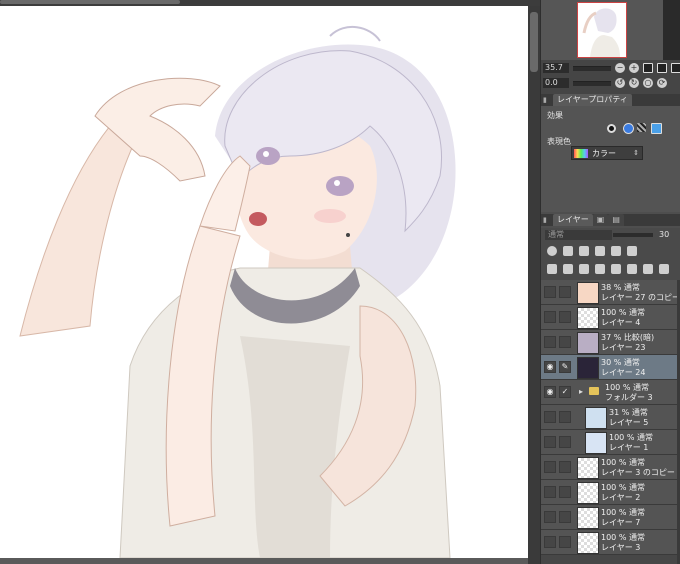 The image size is (680, 564). Describe the element at coordinates (556, 68) in the screenshot. I see `zoom-value: 35.7` at that location.